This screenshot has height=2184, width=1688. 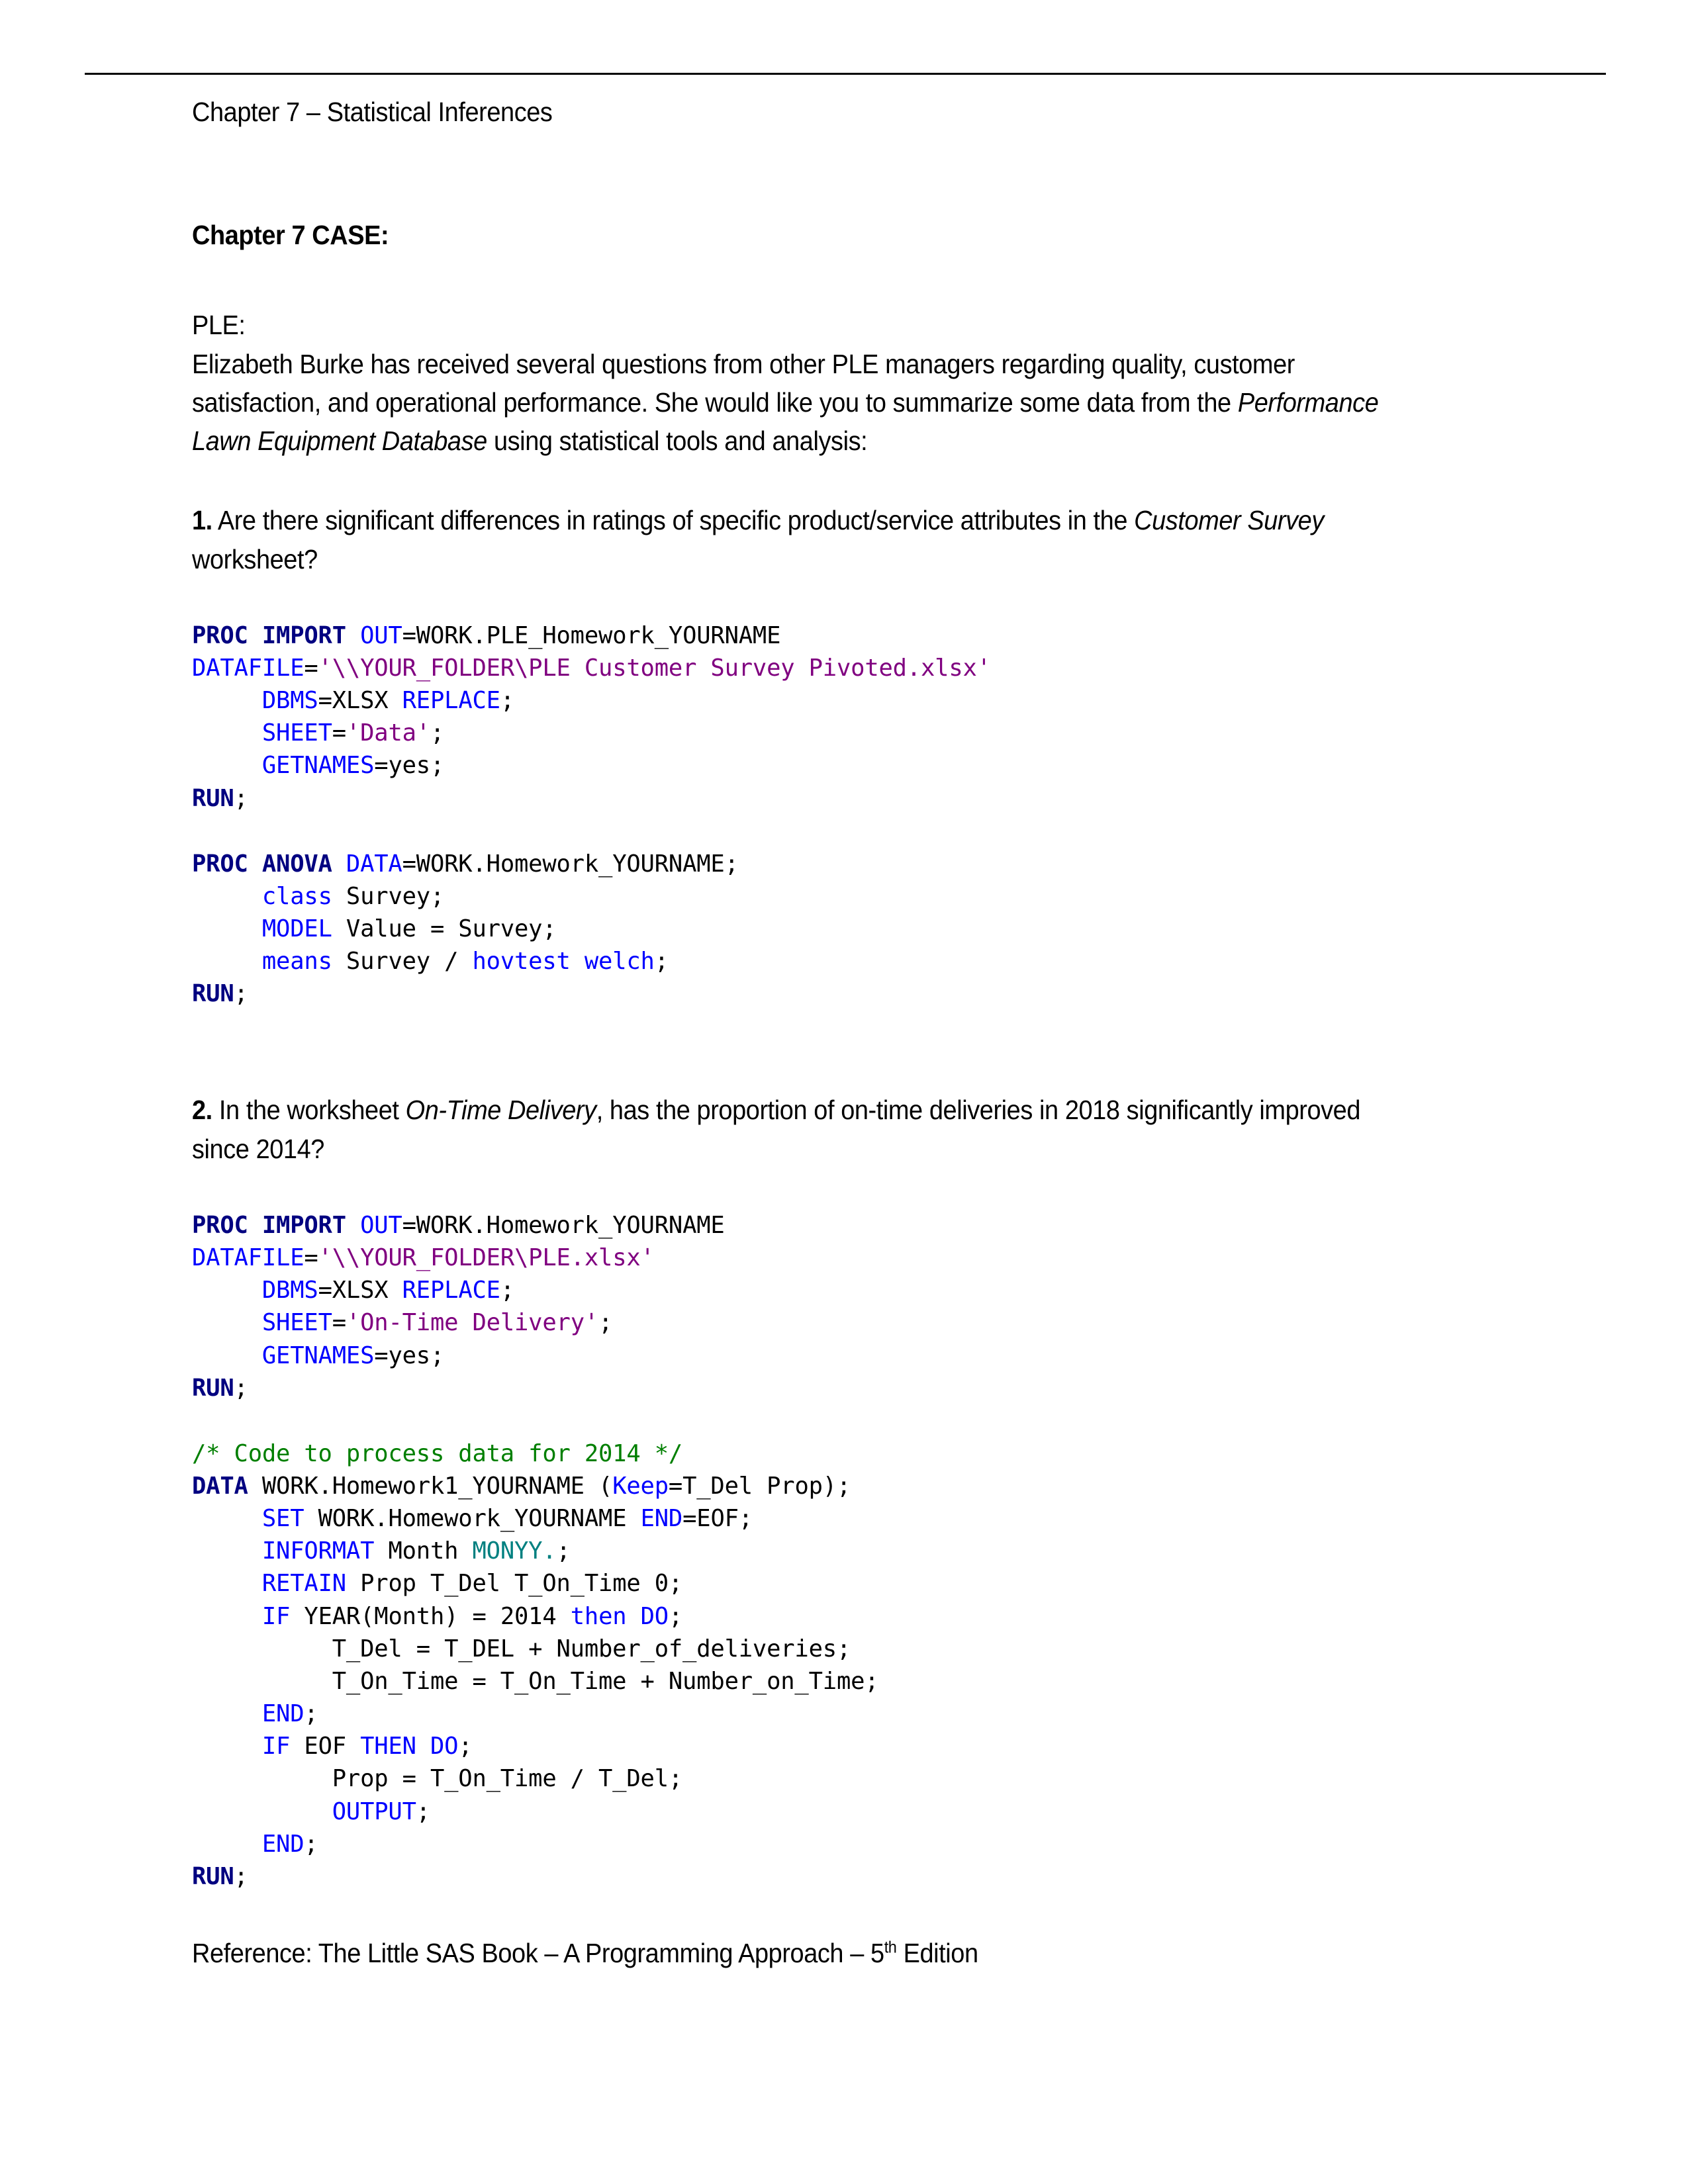 I want to click on code-token-plain: Survey /, so click(x=402, y=962).